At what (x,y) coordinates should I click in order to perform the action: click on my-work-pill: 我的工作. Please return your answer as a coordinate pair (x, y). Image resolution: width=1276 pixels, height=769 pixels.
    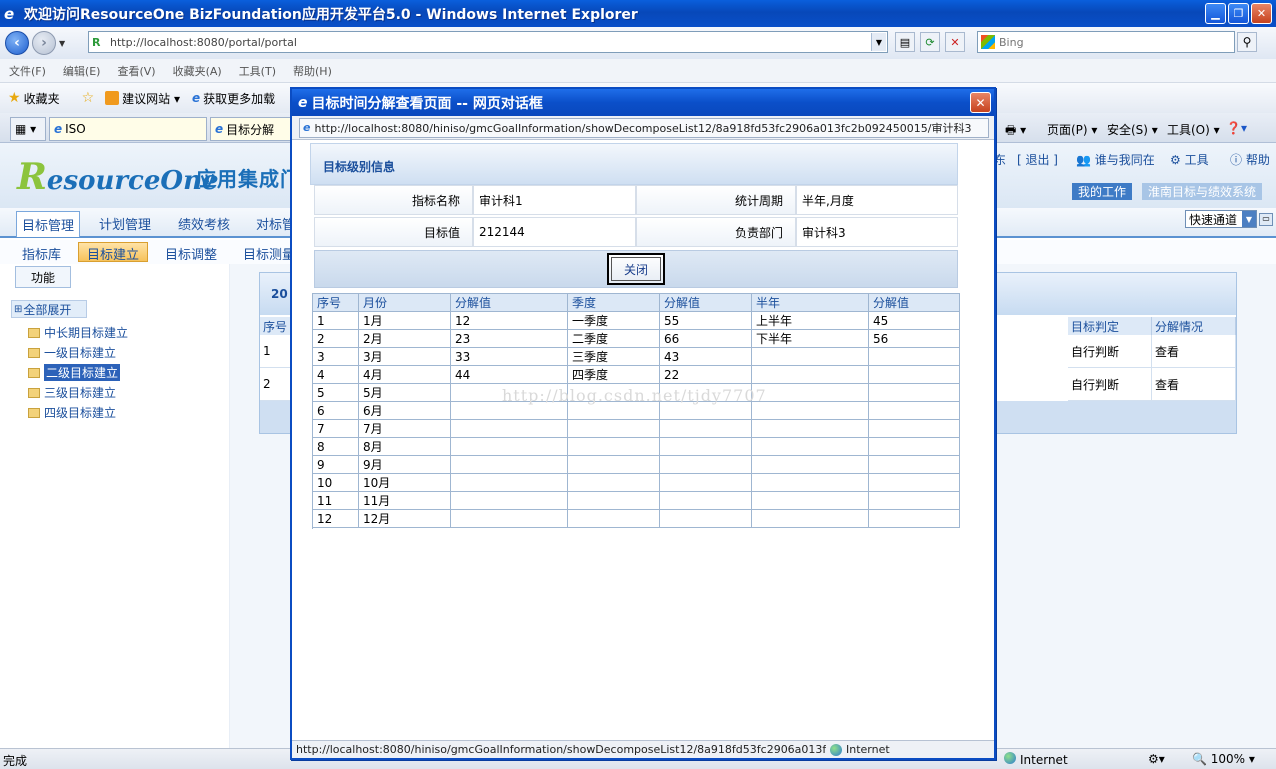
    Looking at the image, I should click on (1102, 191).